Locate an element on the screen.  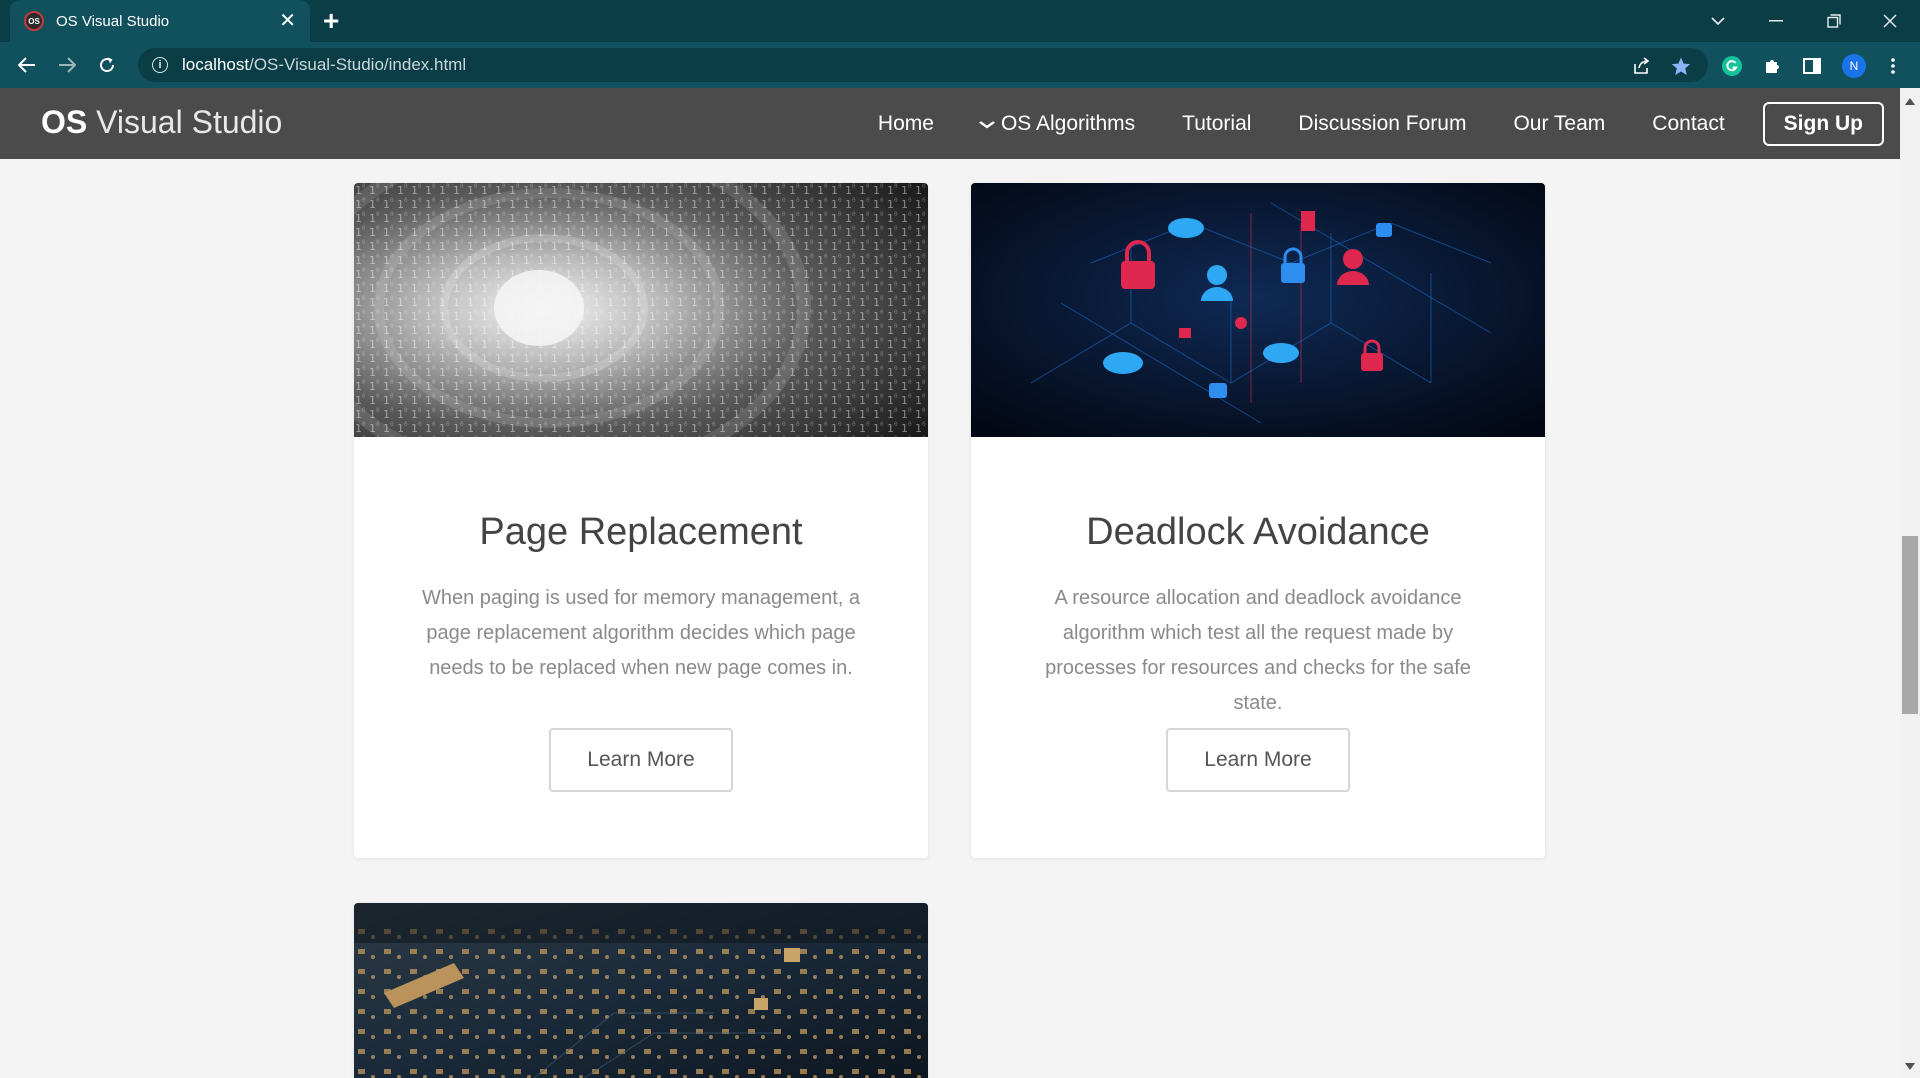
url-text: localhost/OS-Visual-Studio/index.html is located at coordinates (324, 64).